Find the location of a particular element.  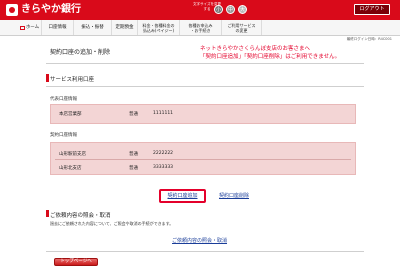

add-contract-account-button: 契約口座追加 is located at coordinates (182, 196).